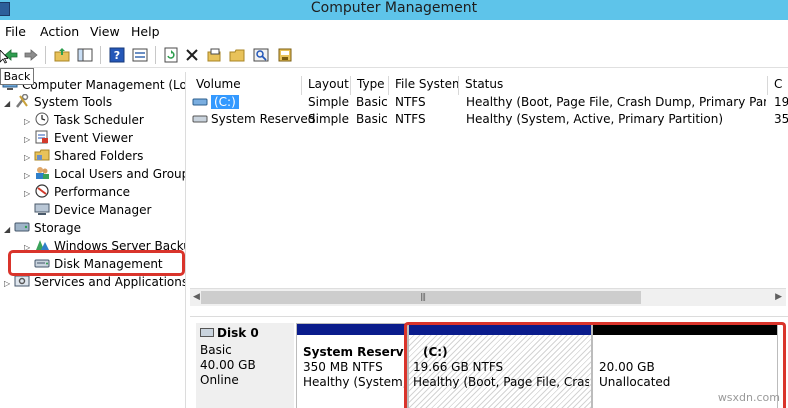 The width and height of the screenshot is (788, 408). I want to click on title-bar: Computer Management, so click(394, 10).